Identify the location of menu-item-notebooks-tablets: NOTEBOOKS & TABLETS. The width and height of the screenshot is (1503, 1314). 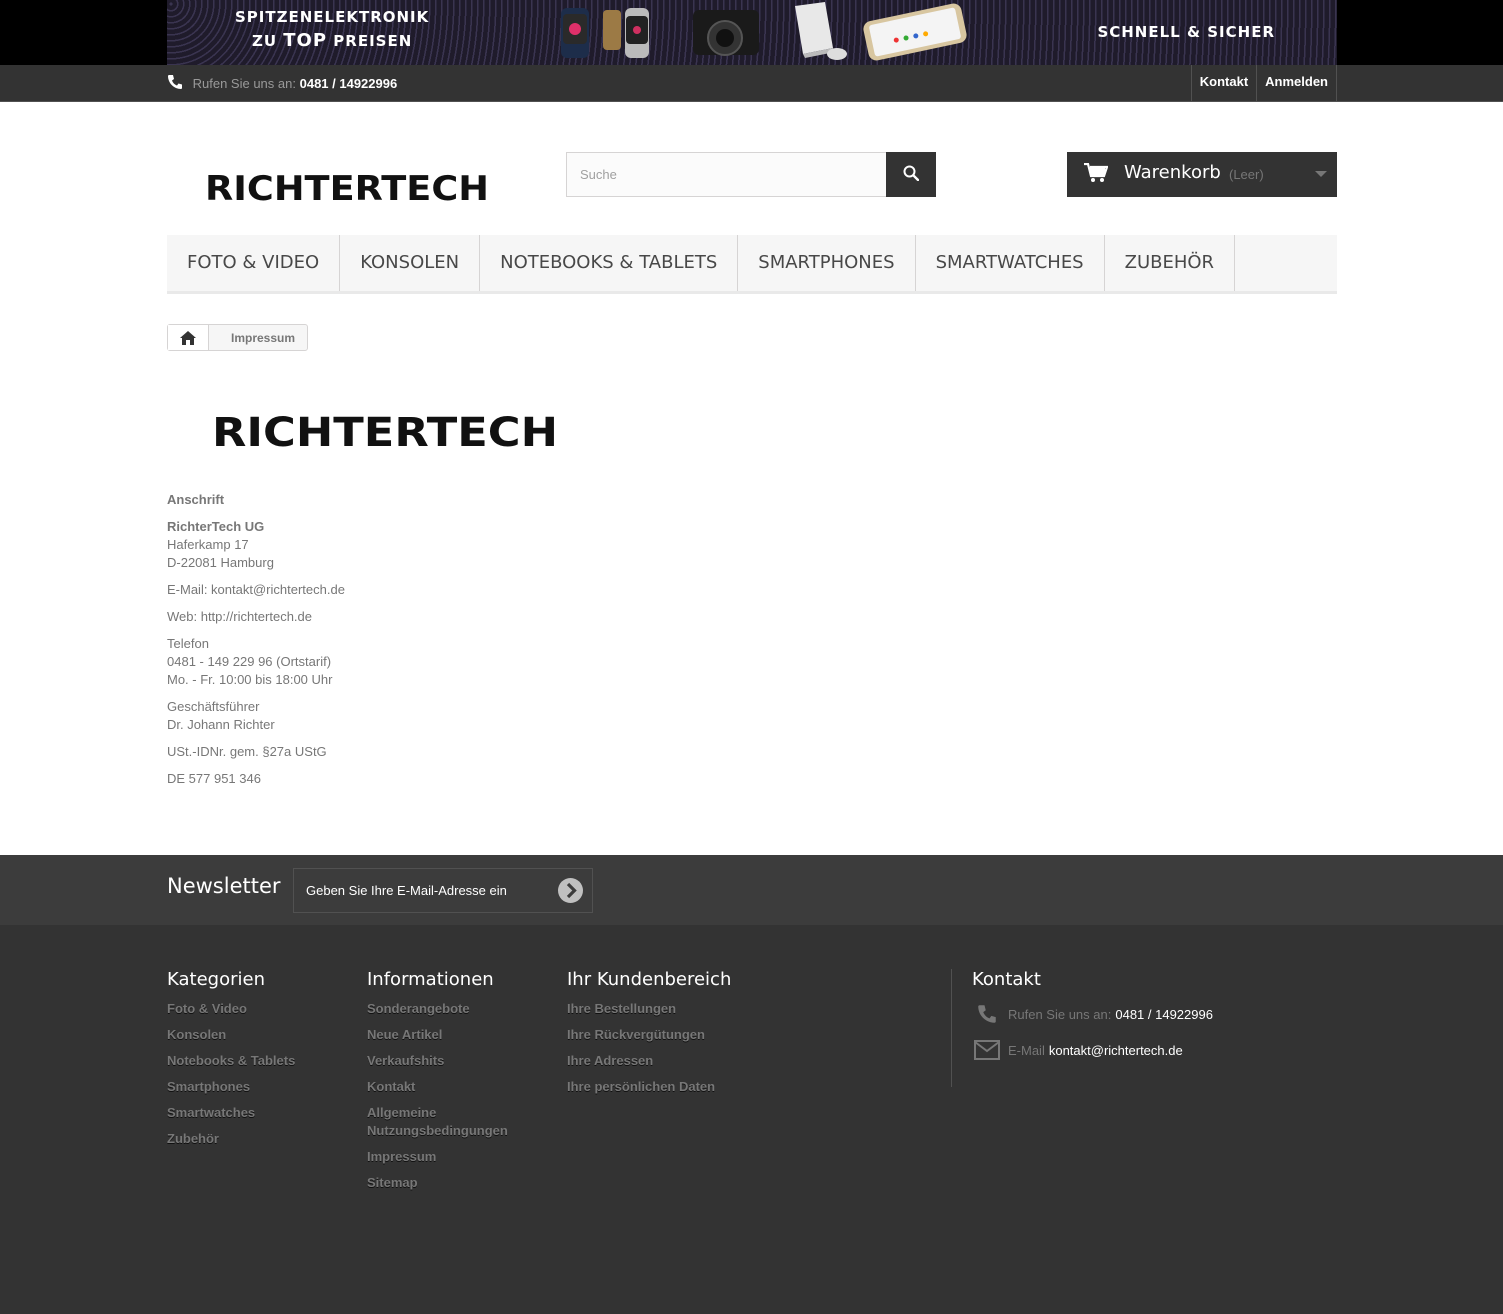
(609, 263).